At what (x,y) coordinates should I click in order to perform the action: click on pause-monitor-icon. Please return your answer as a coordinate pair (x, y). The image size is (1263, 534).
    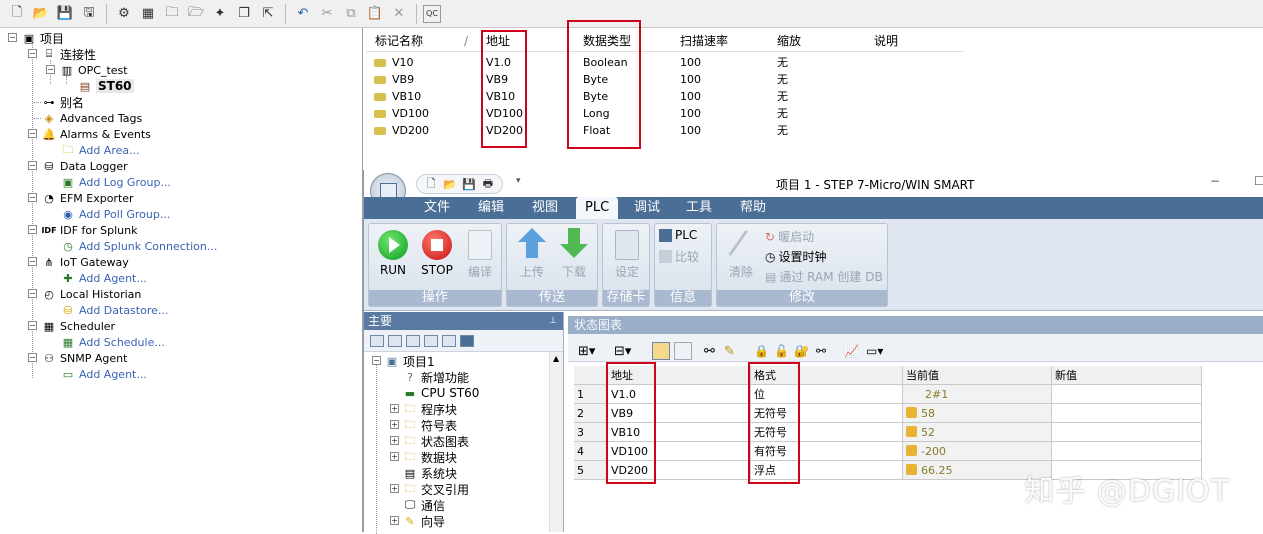
    Looking at the image, I should click on (683, 351).